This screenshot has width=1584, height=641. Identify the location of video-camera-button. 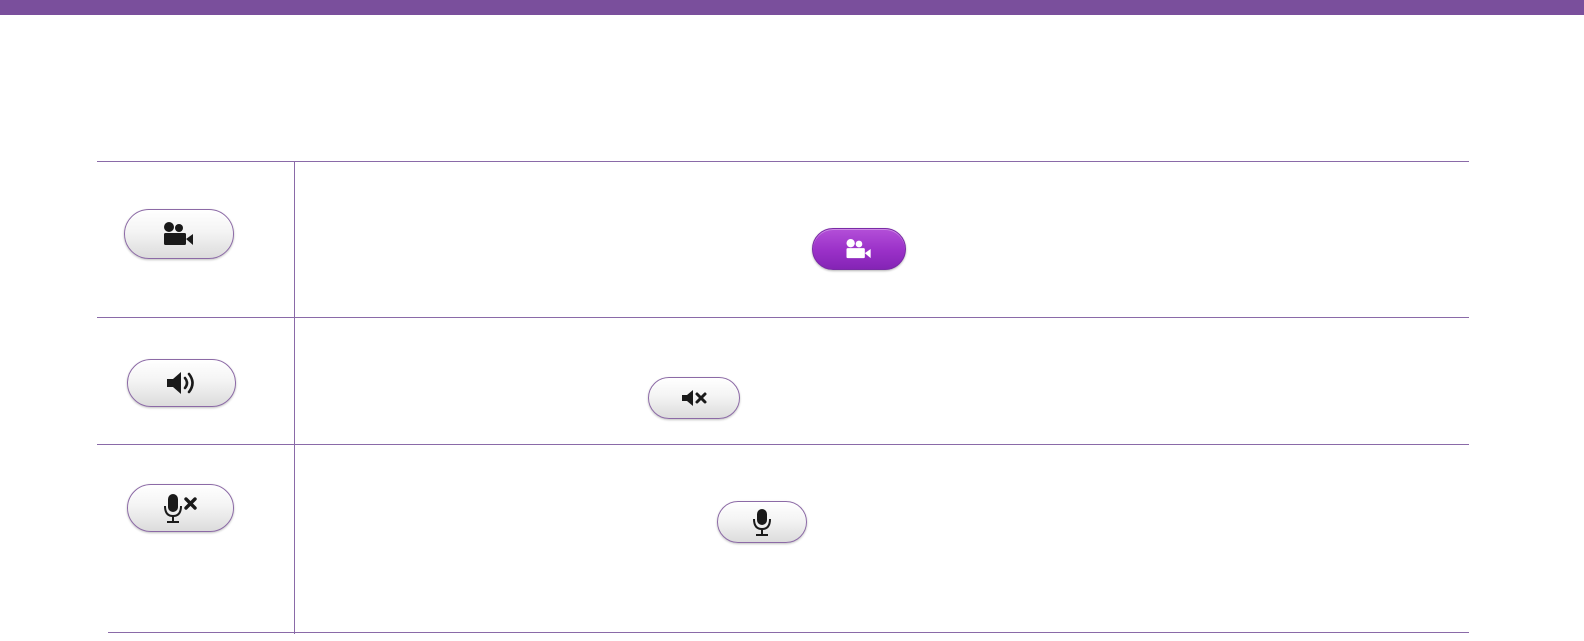
(179, 234).